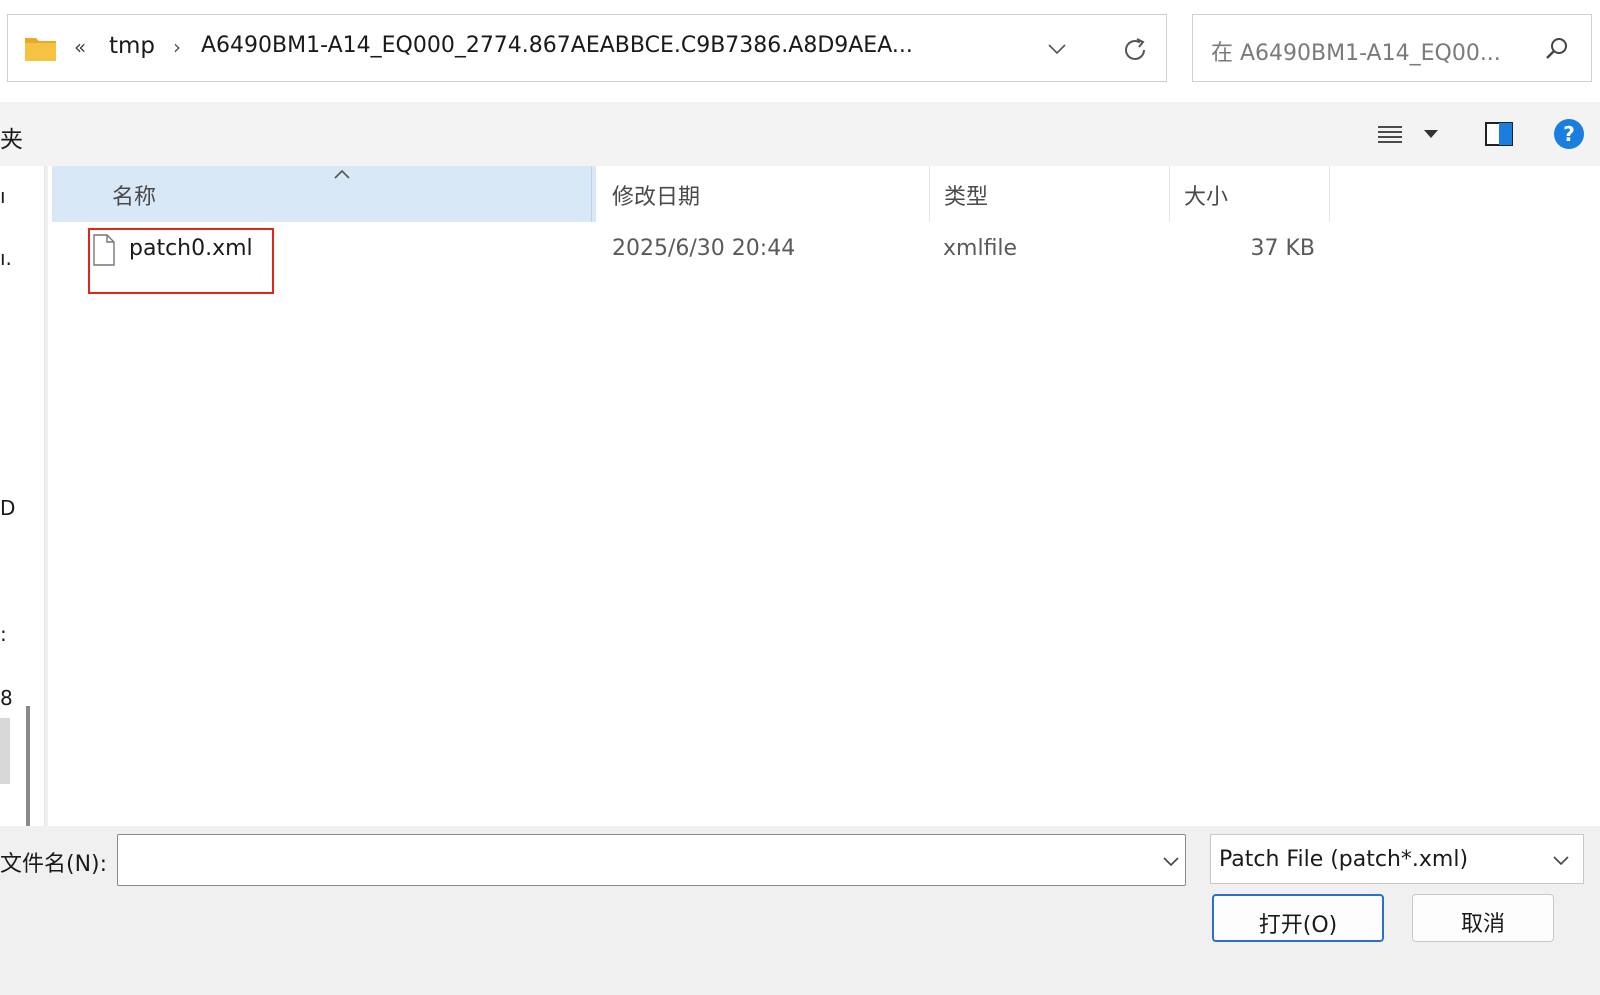 This screenshot has width=1600, height=995. What do you see at coordinates (626, 860) in the screenshot?
I see `filename-input` at bounding box center [626, 860].